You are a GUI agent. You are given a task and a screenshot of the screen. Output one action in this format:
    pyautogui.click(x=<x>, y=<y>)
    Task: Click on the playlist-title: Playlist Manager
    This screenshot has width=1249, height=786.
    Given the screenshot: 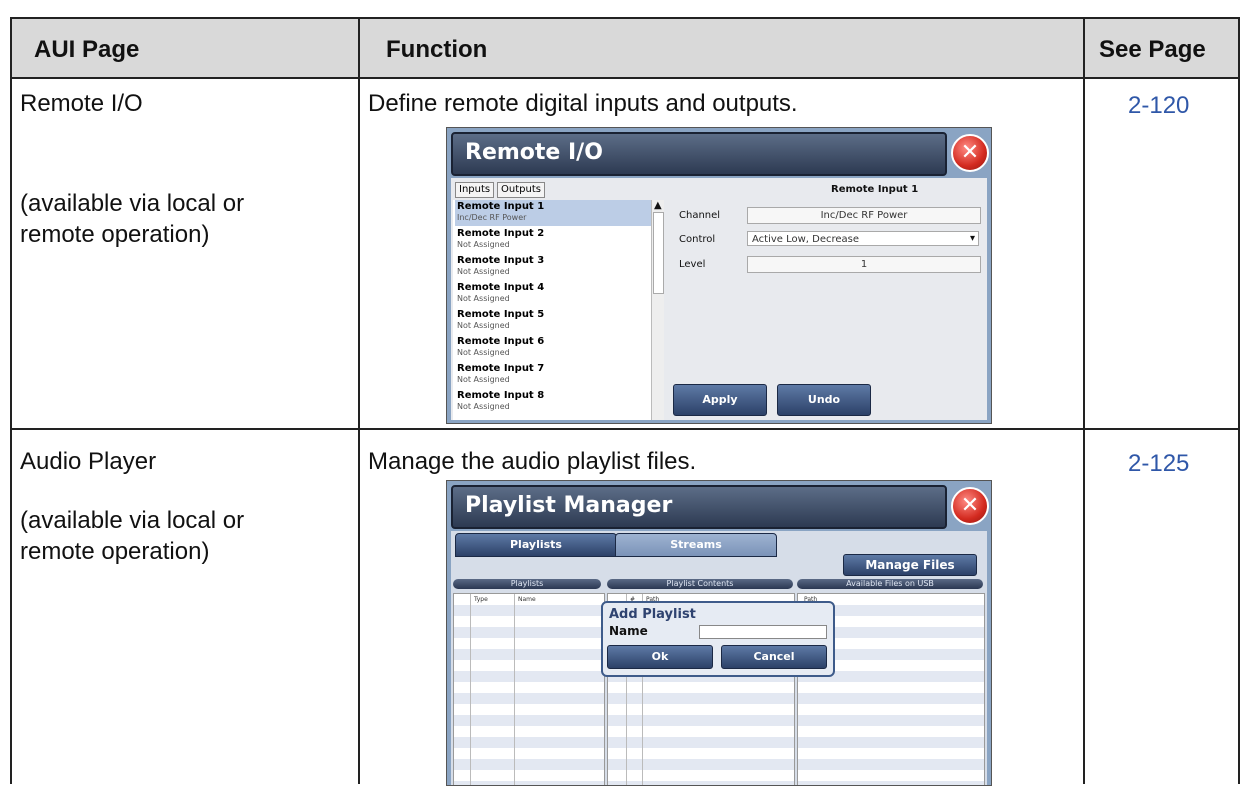 What is the action you would take?
    pyautogui.click(x=569, y=505)
    